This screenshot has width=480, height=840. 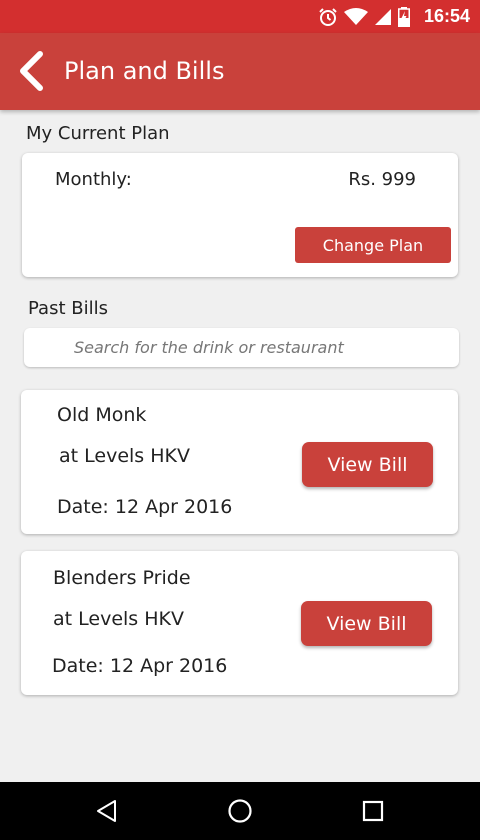 I want to click on search-box, so click(x=241, y=347).